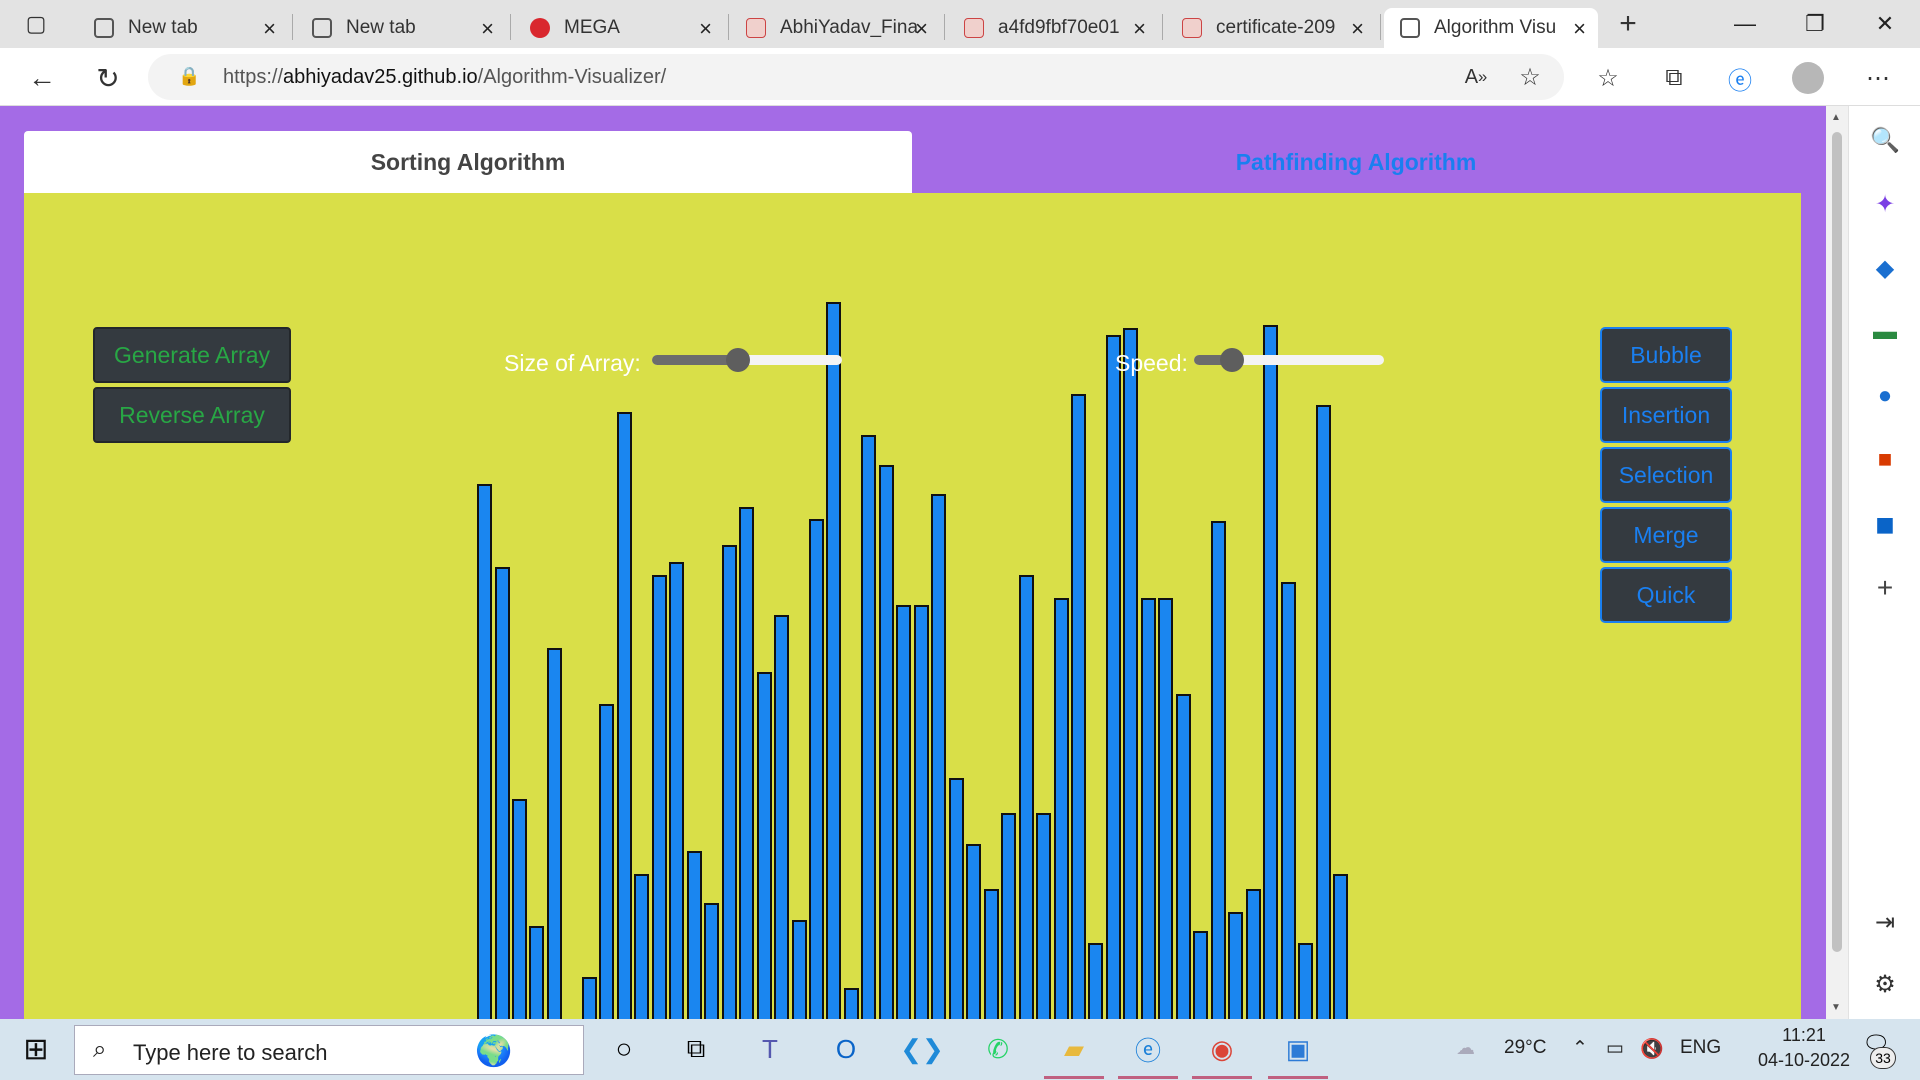 This screenshot has width=1920, height=1080. I want to click on favorites-icon: ☆, so click(1608, 78).